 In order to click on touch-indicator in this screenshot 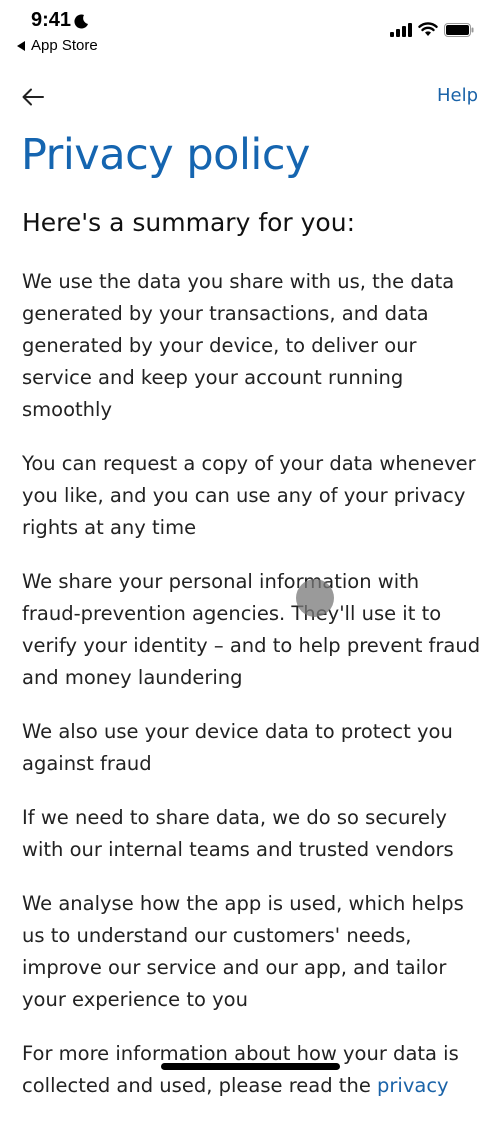, I will do `click(315, 598)`.